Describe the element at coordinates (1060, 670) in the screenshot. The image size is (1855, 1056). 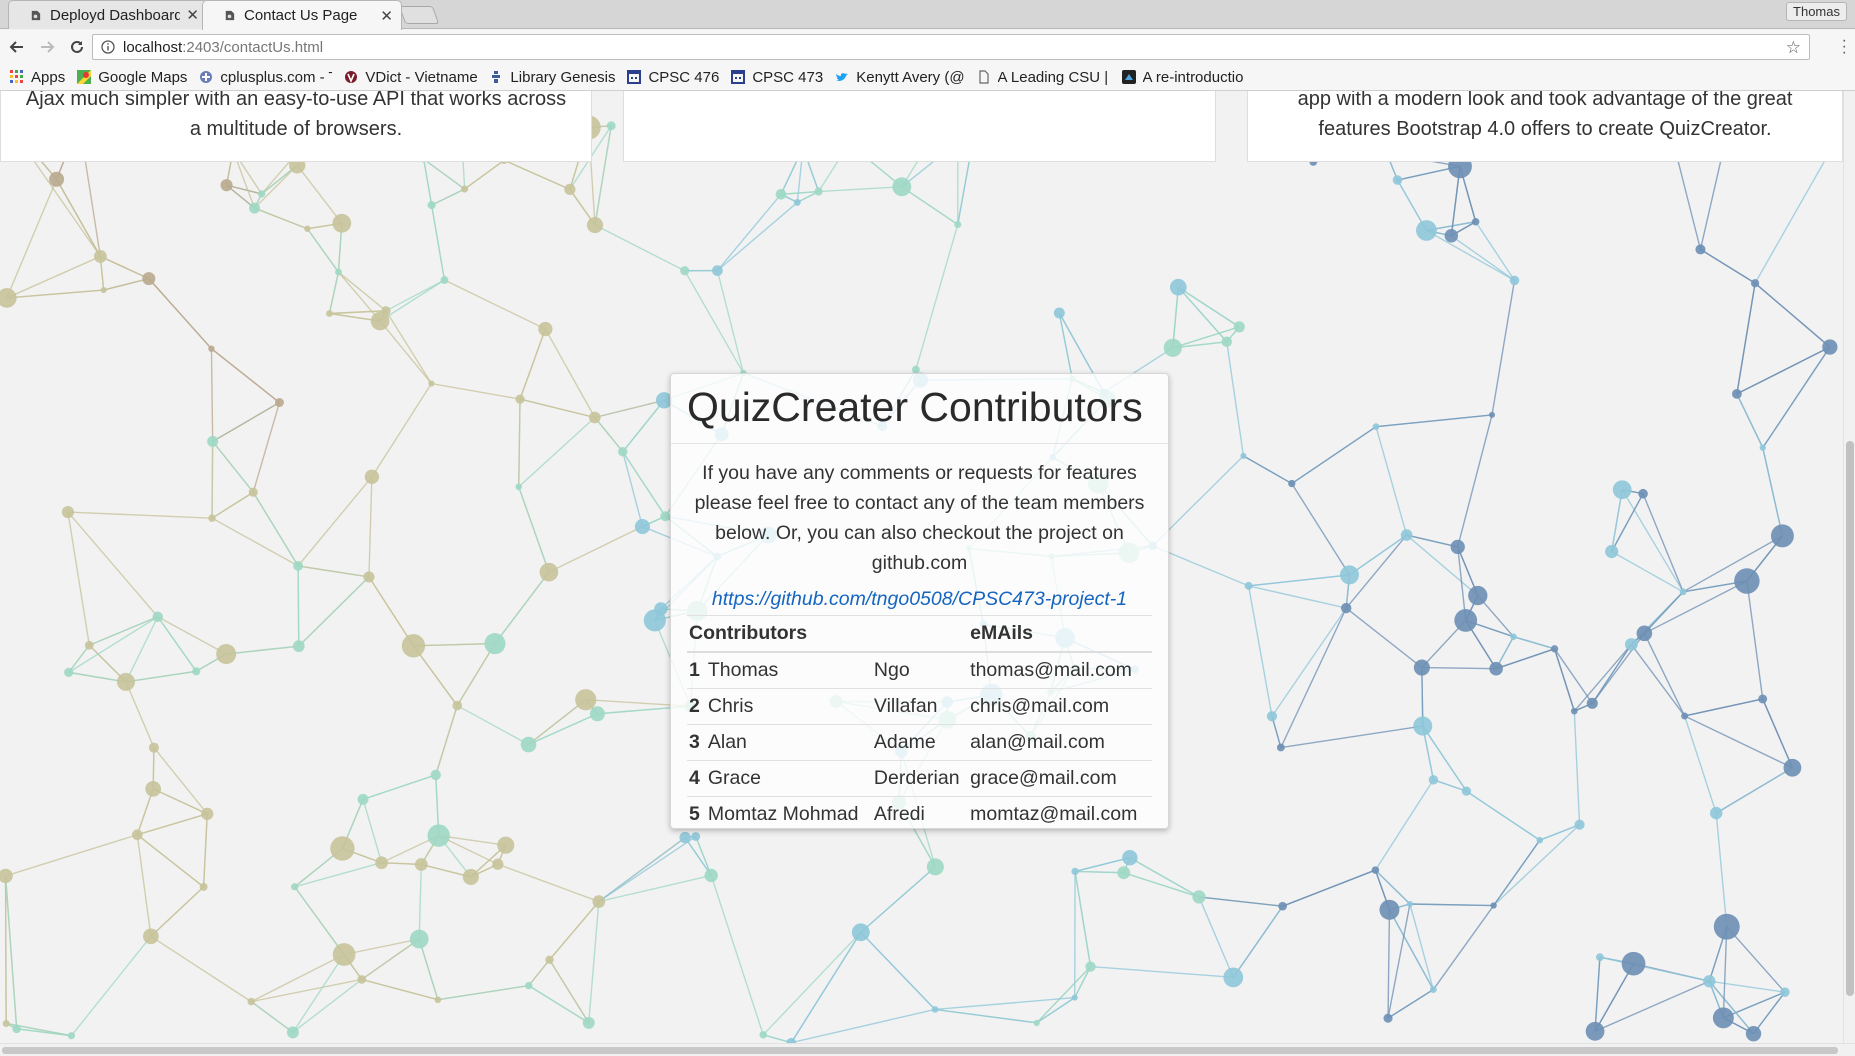
I see `email: thomas@mail.com` at that location.